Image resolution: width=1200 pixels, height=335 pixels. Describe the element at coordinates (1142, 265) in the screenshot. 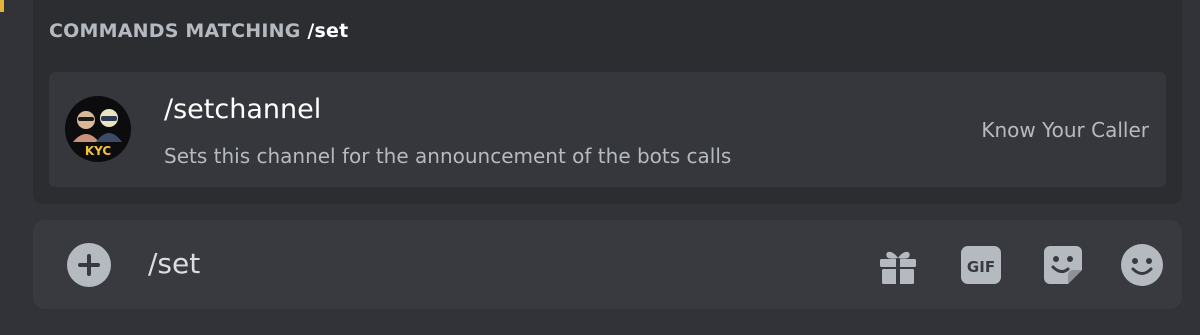

I see `emoji-icon` at that location.